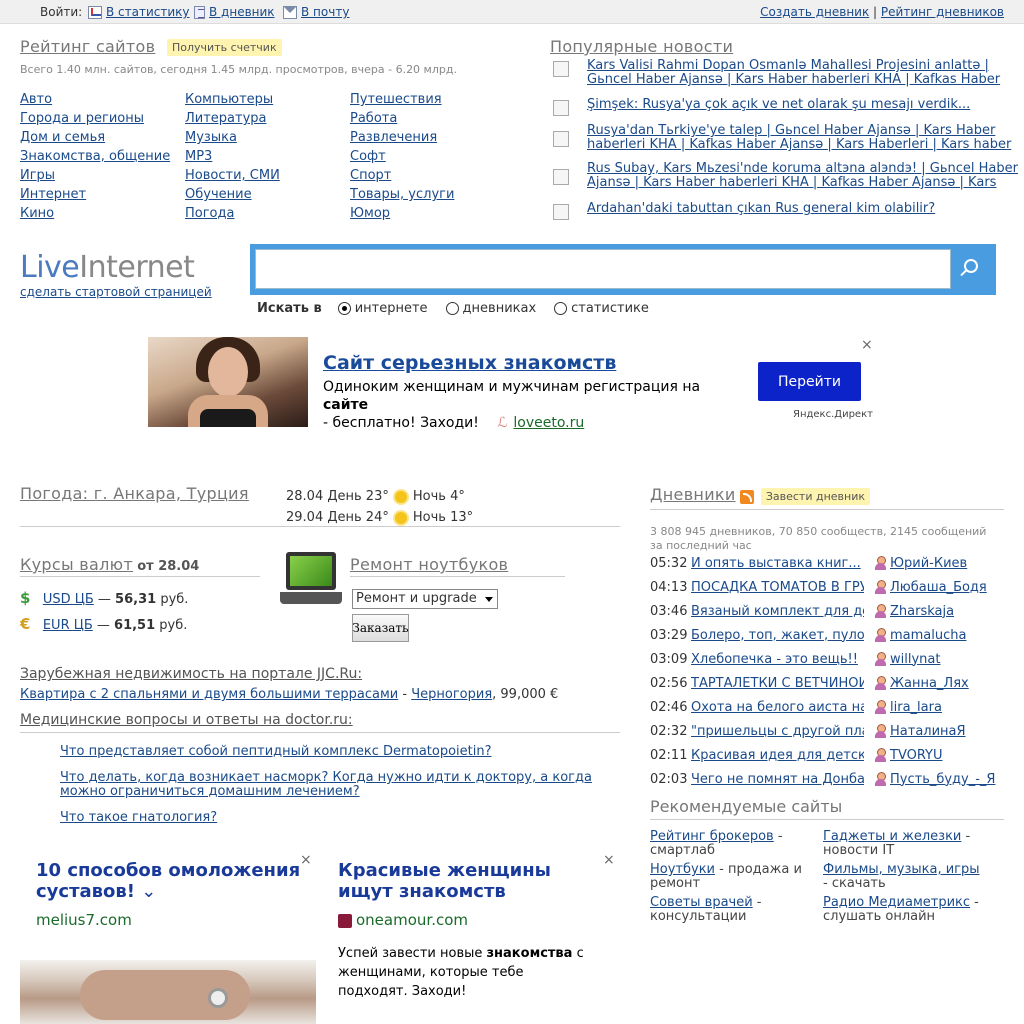 This screenshot has height=1024, width=1024. Describe the element at coordinates (973, 269) in the screenshot. I see `search-button` at that location.